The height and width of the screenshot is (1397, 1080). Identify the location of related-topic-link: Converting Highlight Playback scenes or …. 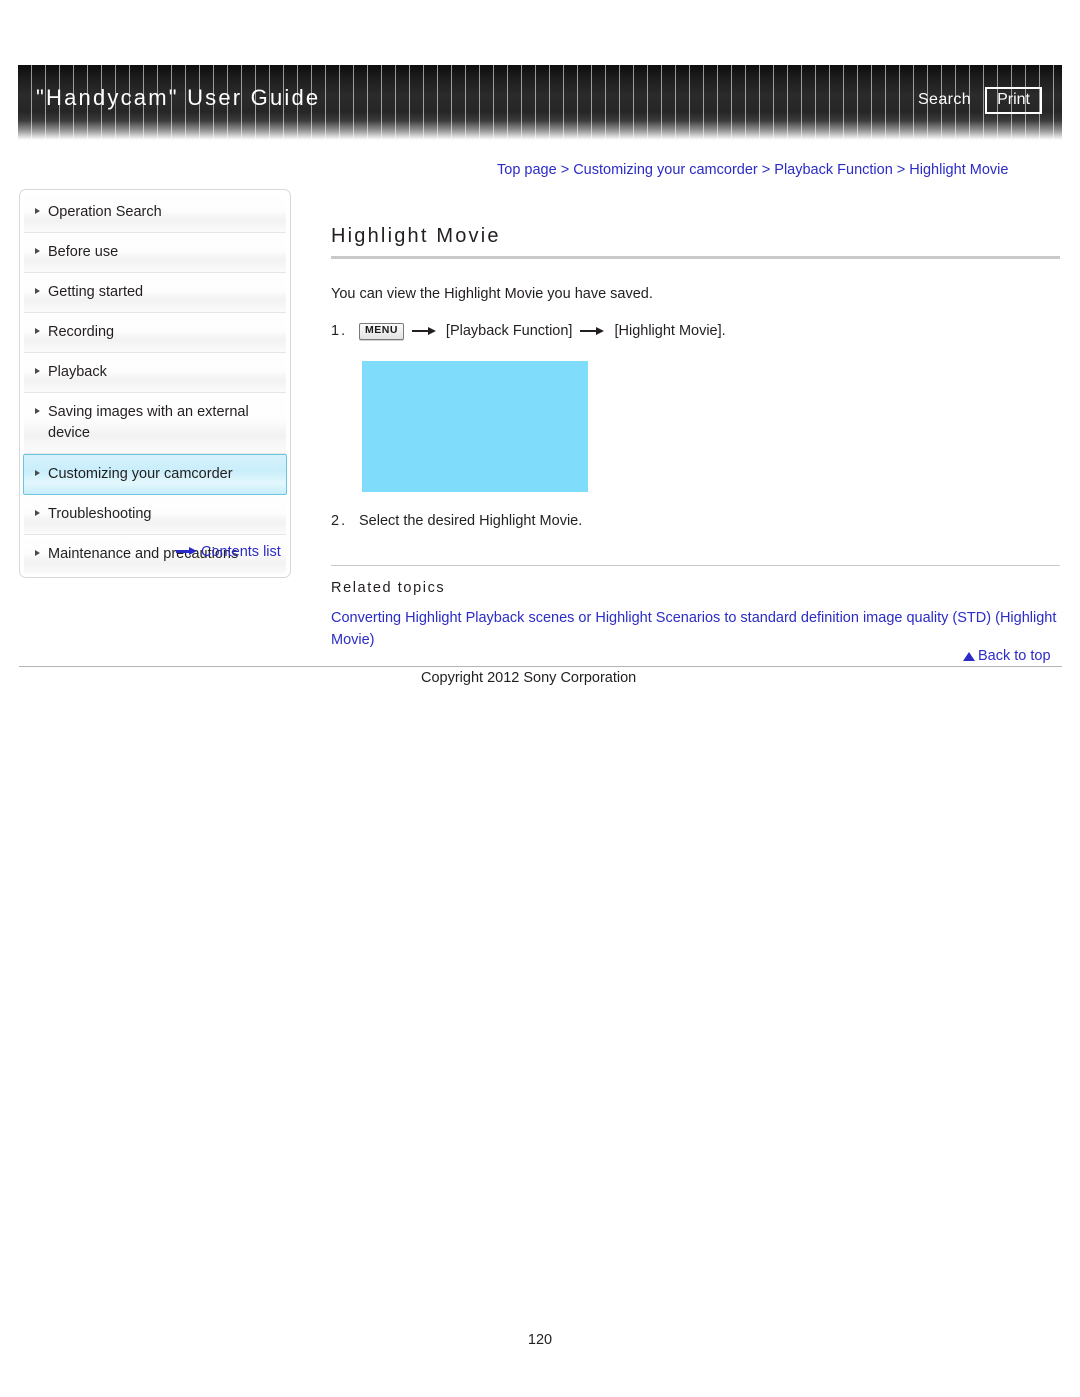
(695, 630).